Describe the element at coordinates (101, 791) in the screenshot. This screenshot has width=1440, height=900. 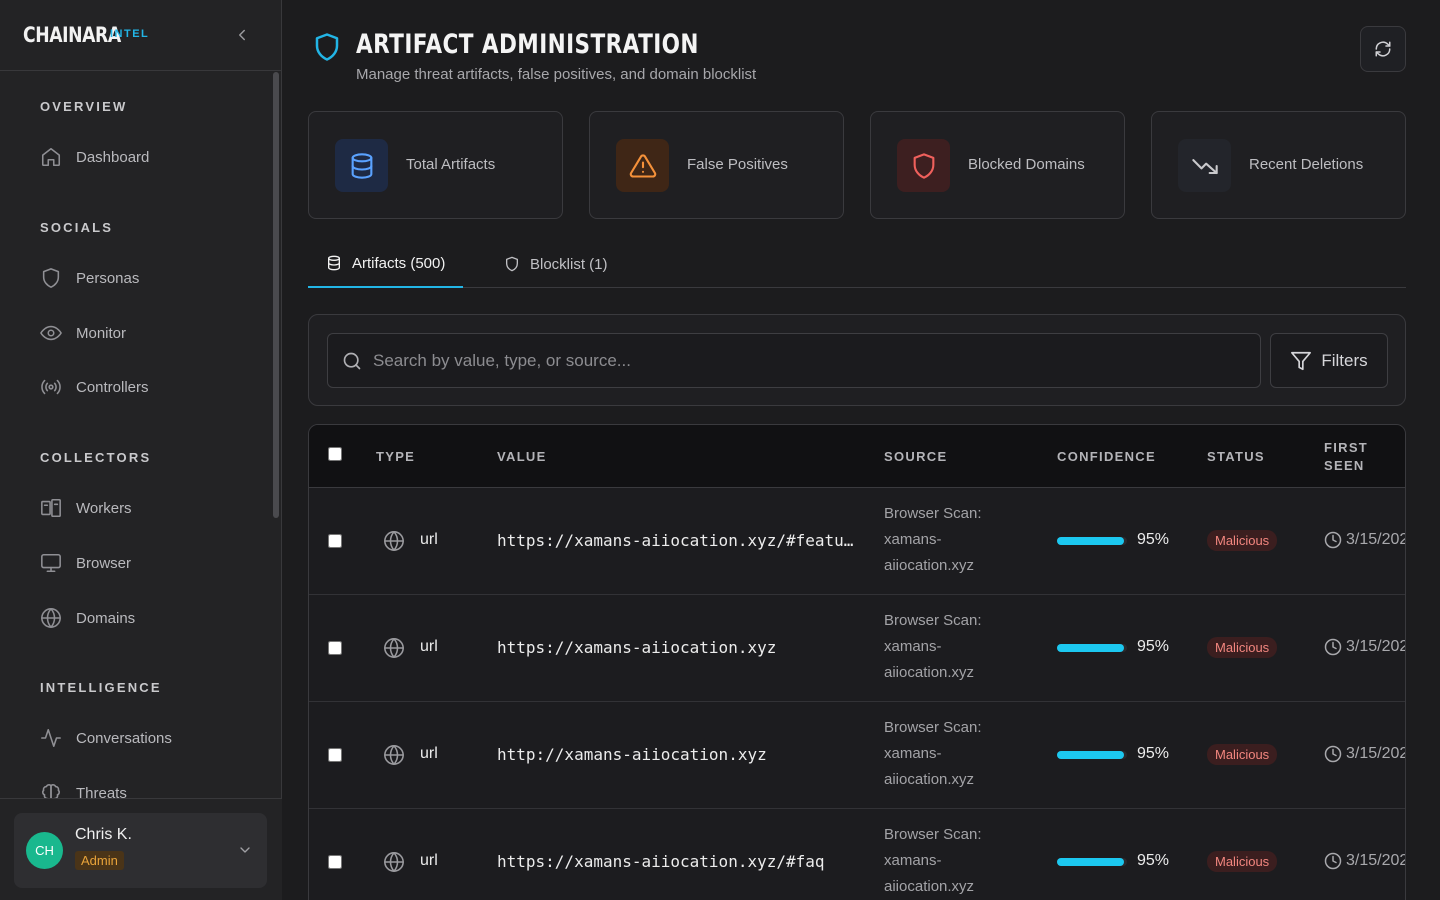
I see `sidebar-item-label: Threats` at that location.